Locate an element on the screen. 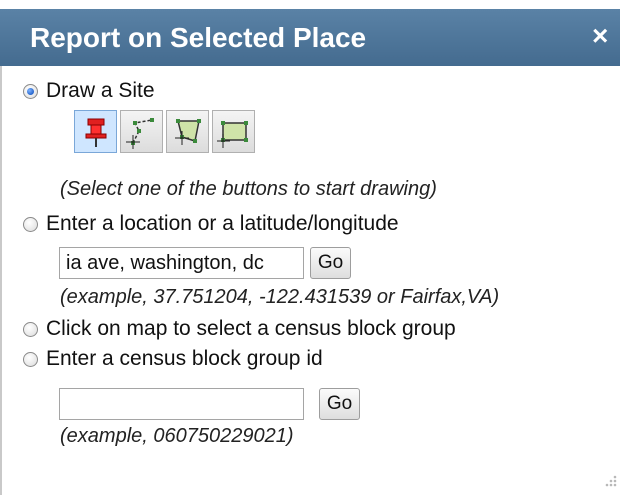 This screenshot has width=620, height=495. location-go-button: Go is located at coordinates (330, 263).